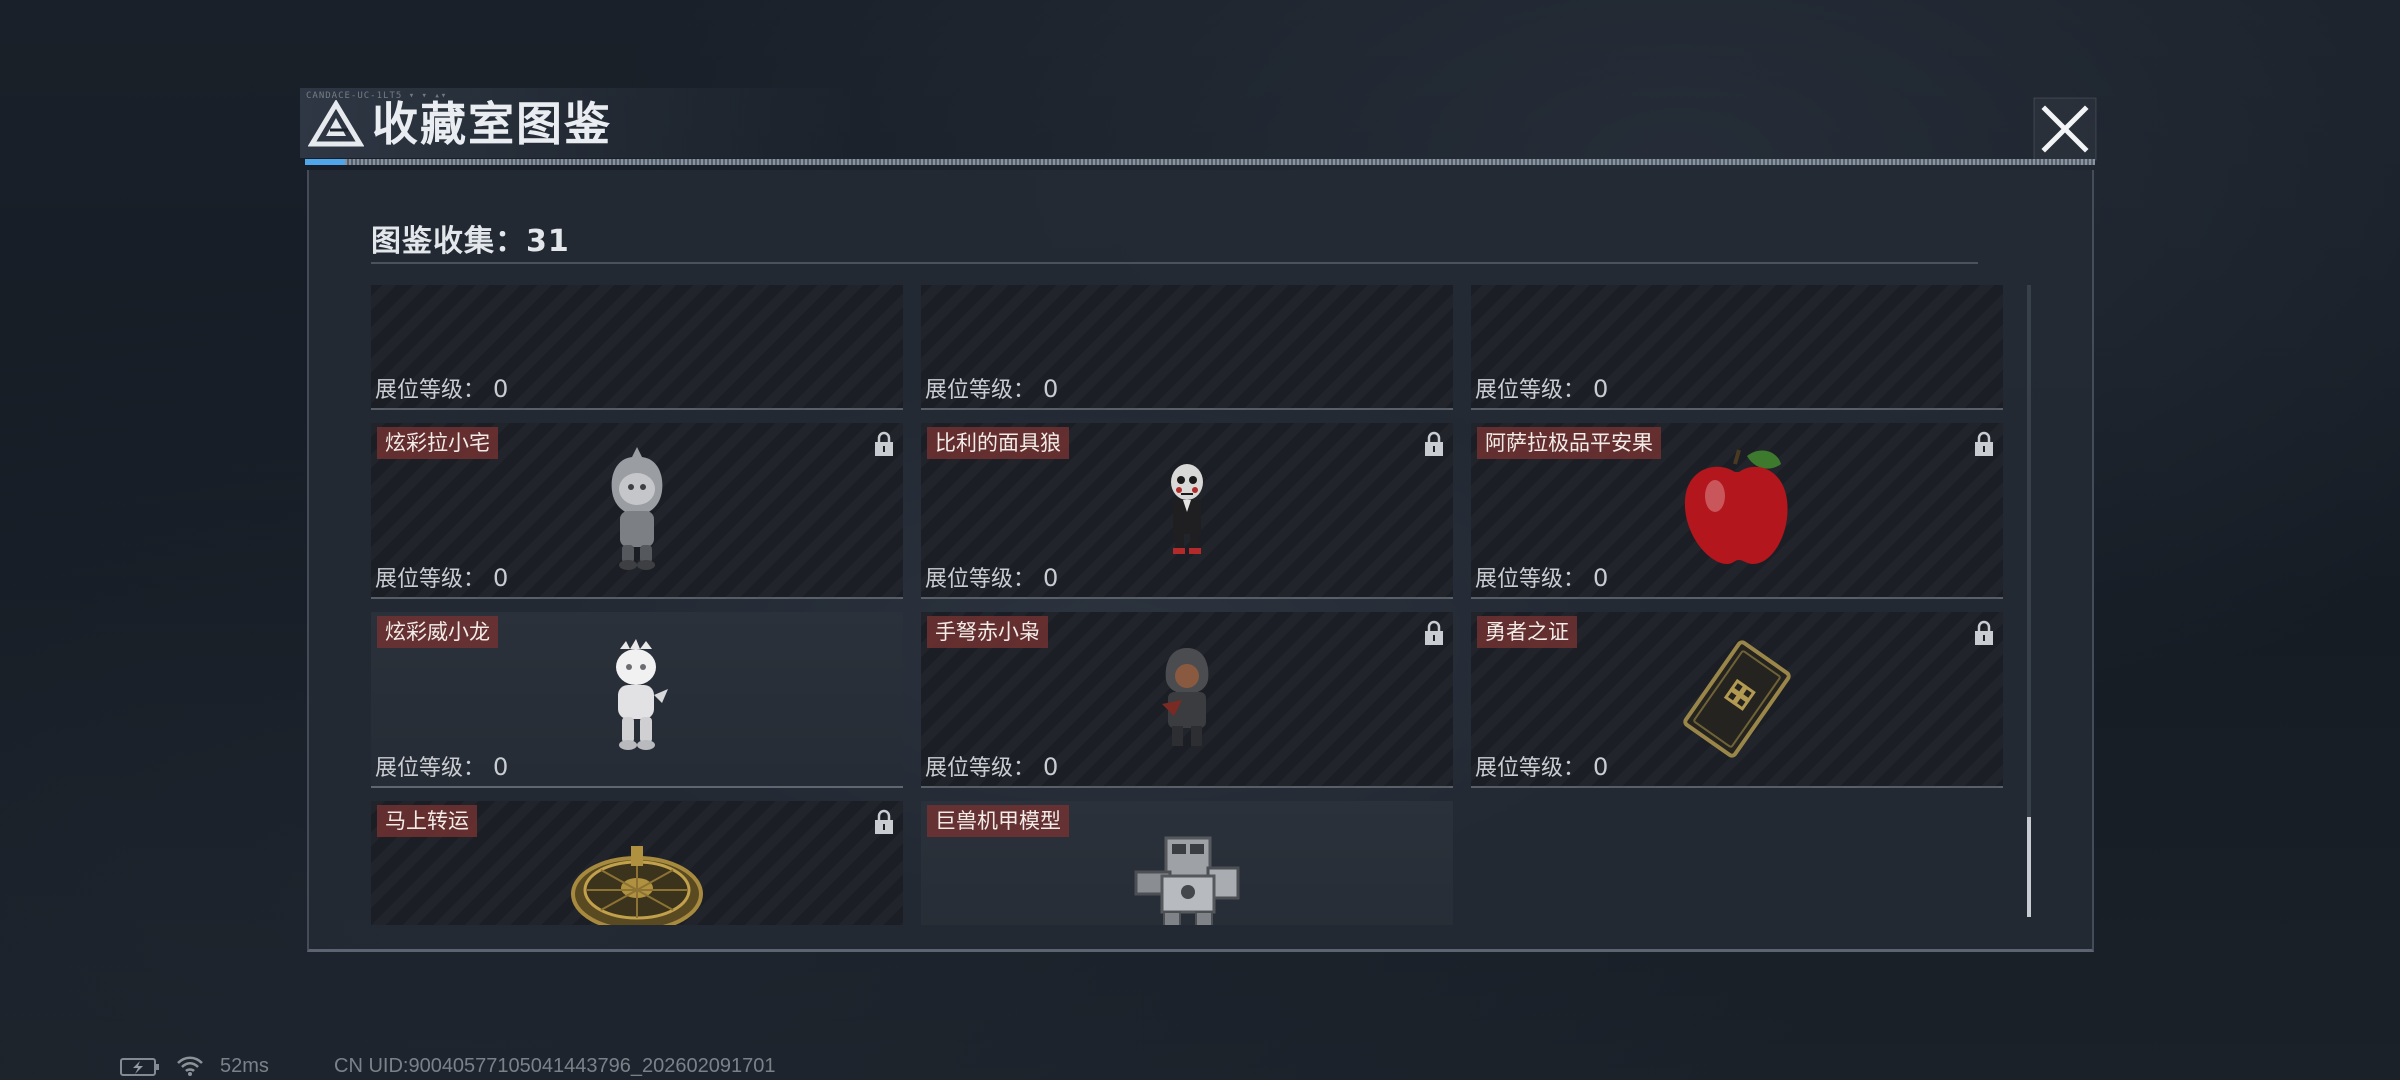  What do you see at coordinates (427, 821) in the screenshot?
I see `card-name: 马上转运` at bounding box center [427, 821].